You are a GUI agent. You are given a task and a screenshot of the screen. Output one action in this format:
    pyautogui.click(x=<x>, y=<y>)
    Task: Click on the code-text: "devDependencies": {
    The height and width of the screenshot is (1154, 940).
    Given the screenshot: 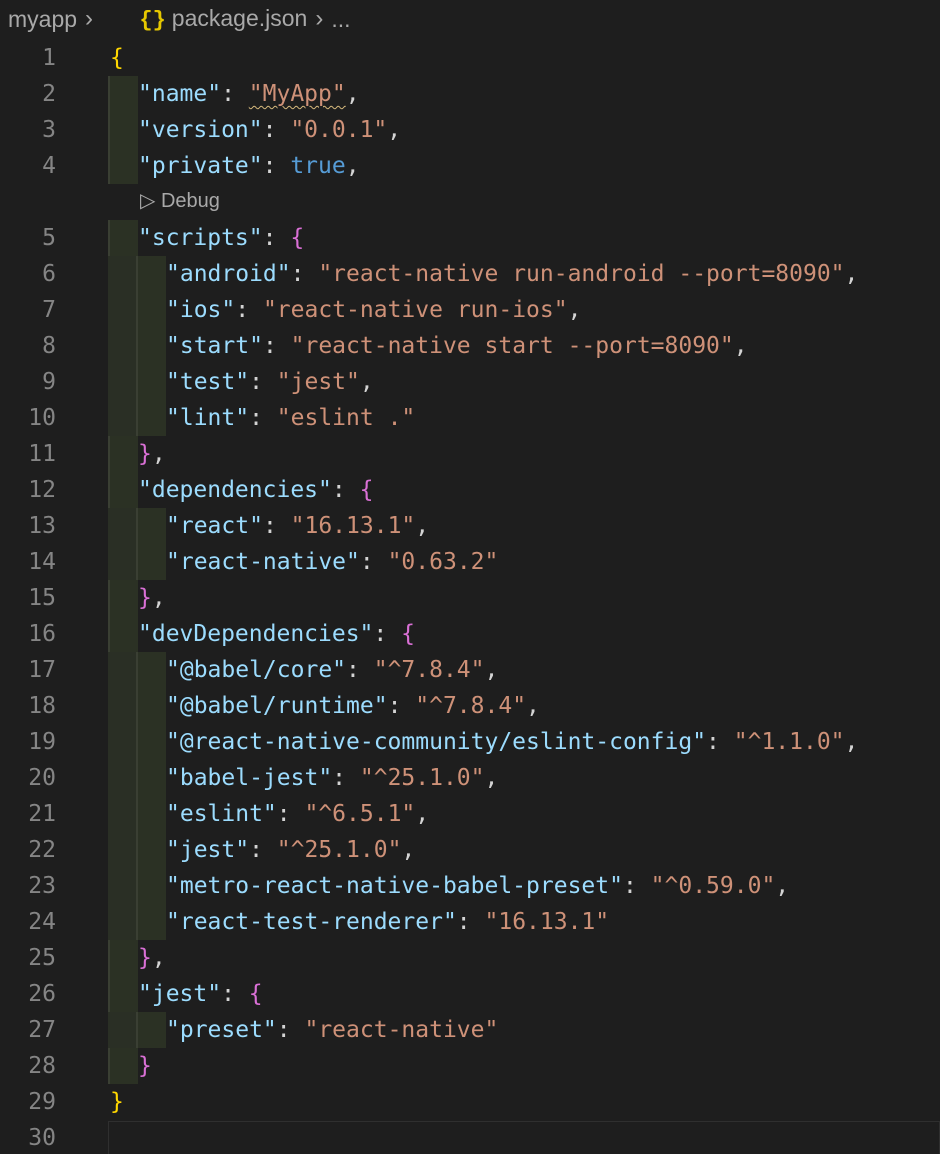 What is the action you would take?
    pyautogui.click(x=276, y=634)
    